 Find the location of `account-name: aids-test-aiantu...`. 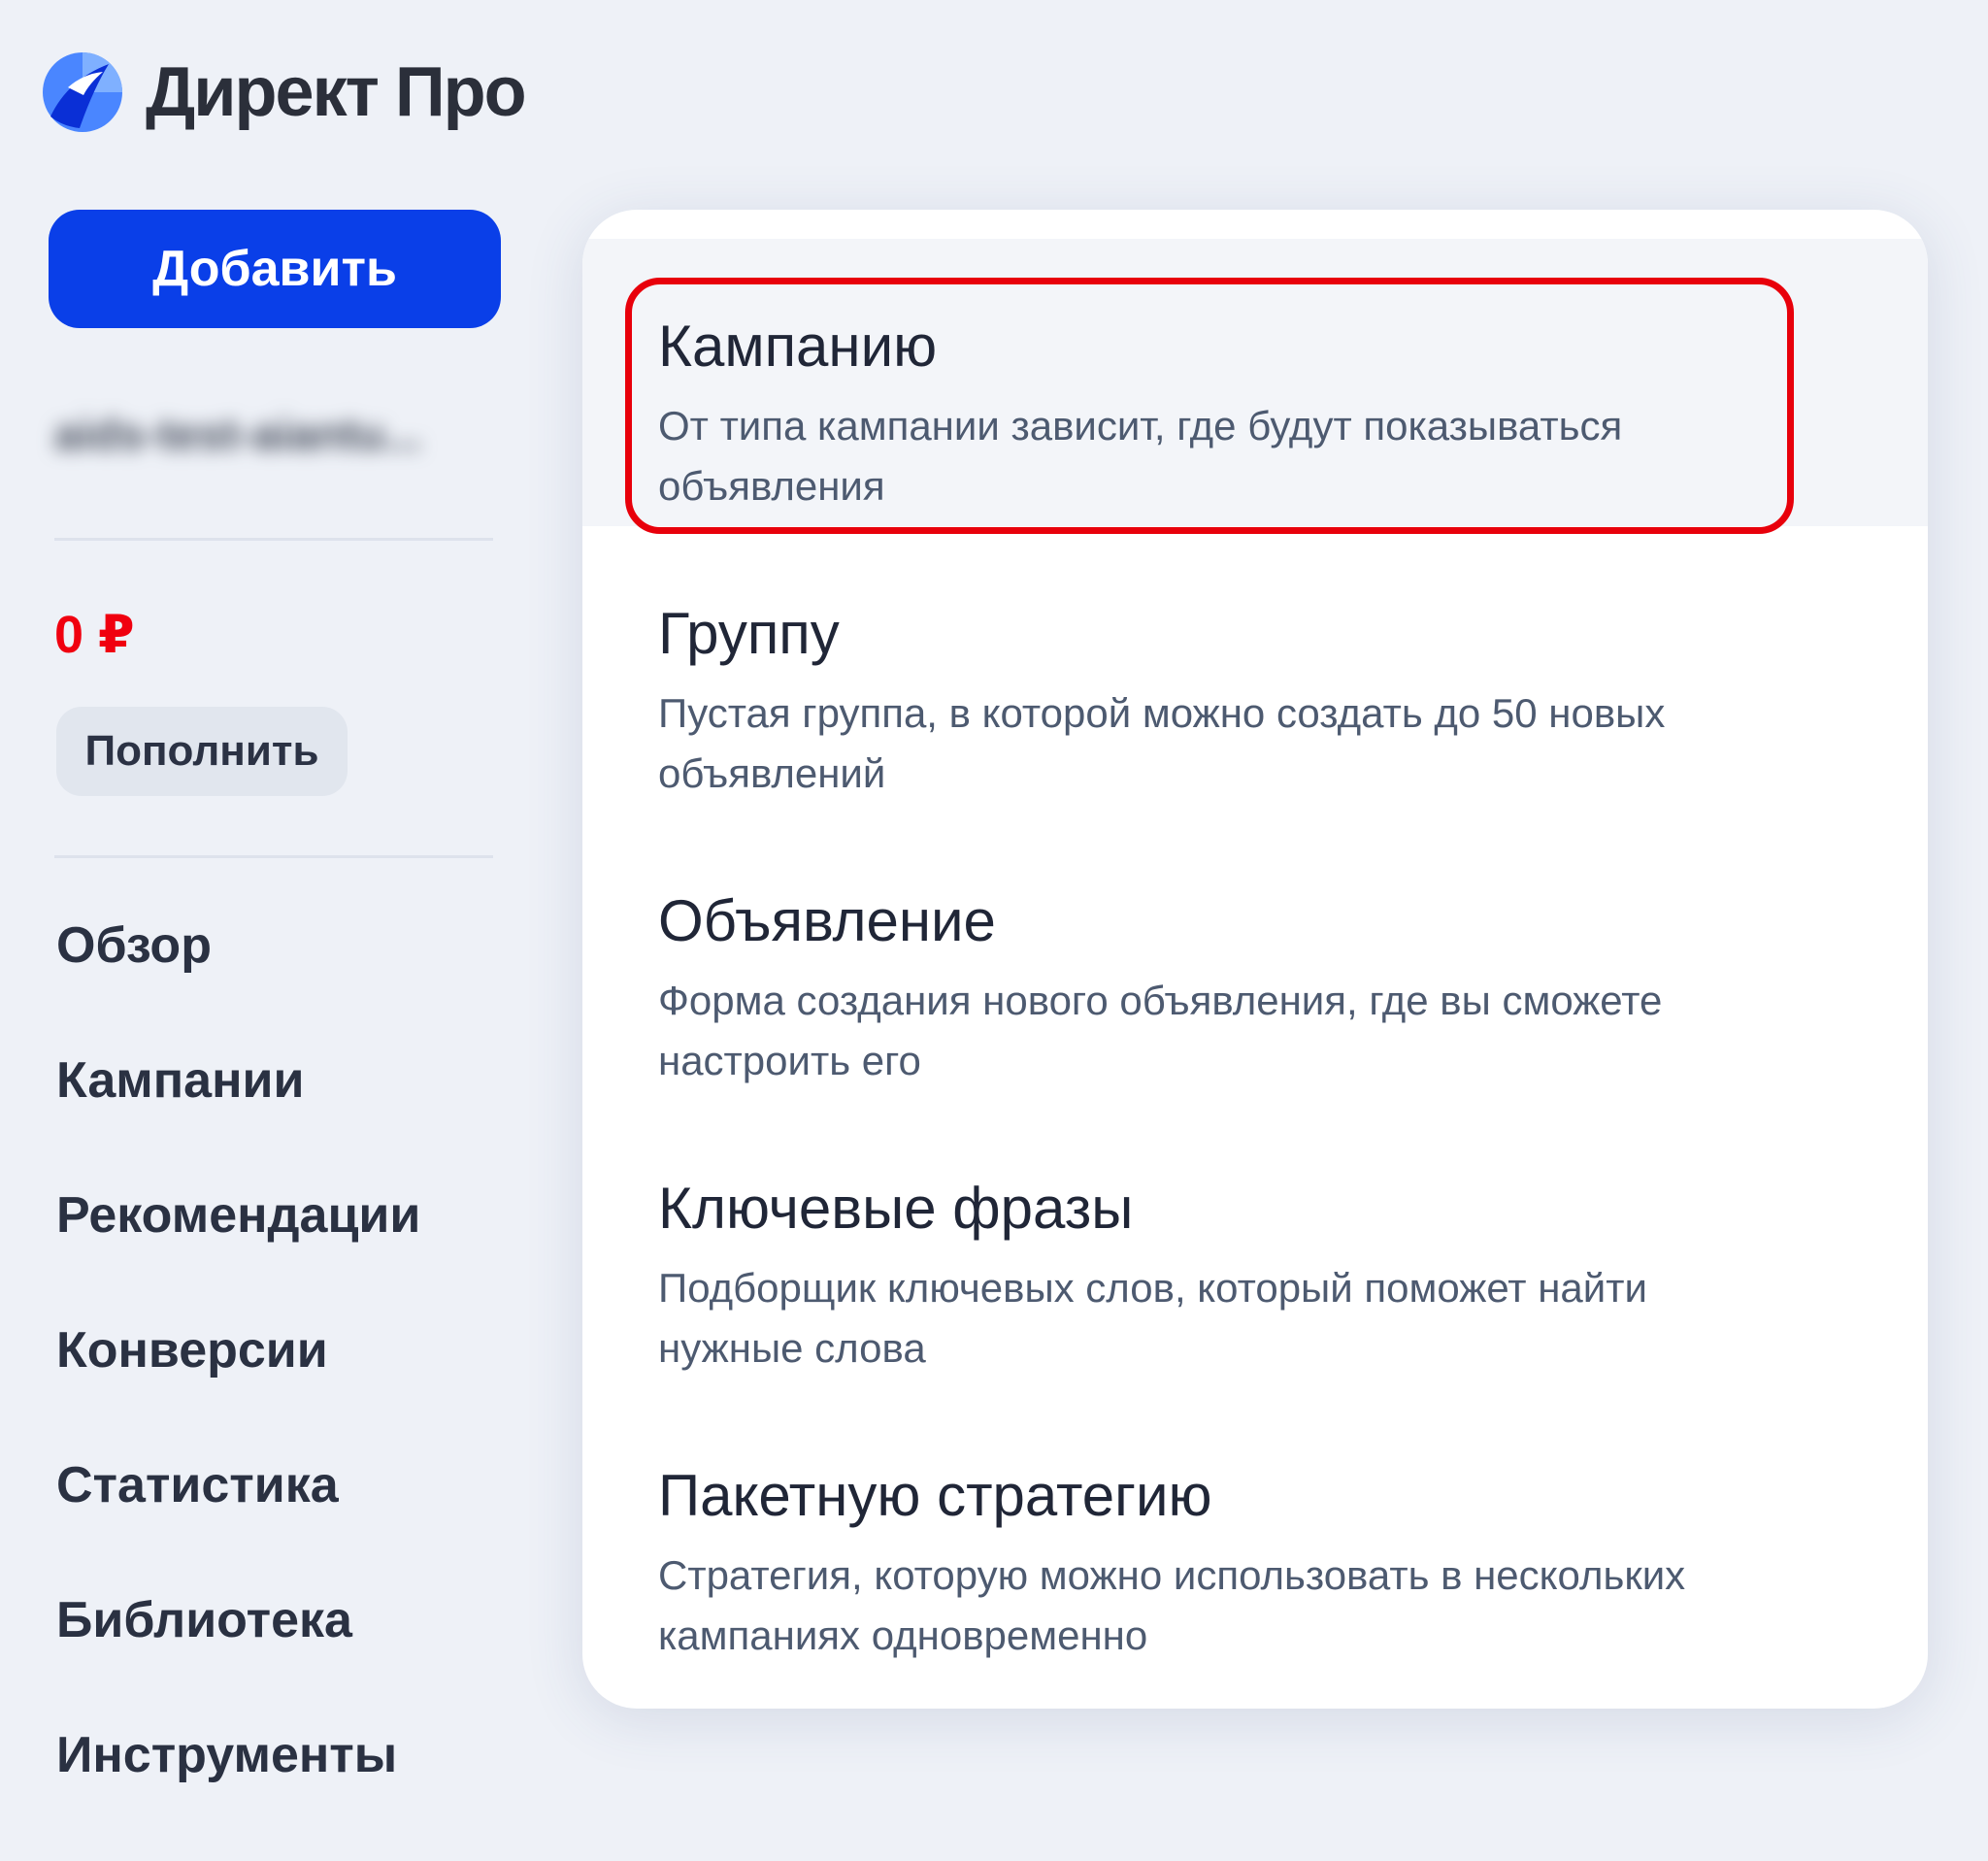

account-name: aids-test-aiantu... is located at coordinates (273, 434).